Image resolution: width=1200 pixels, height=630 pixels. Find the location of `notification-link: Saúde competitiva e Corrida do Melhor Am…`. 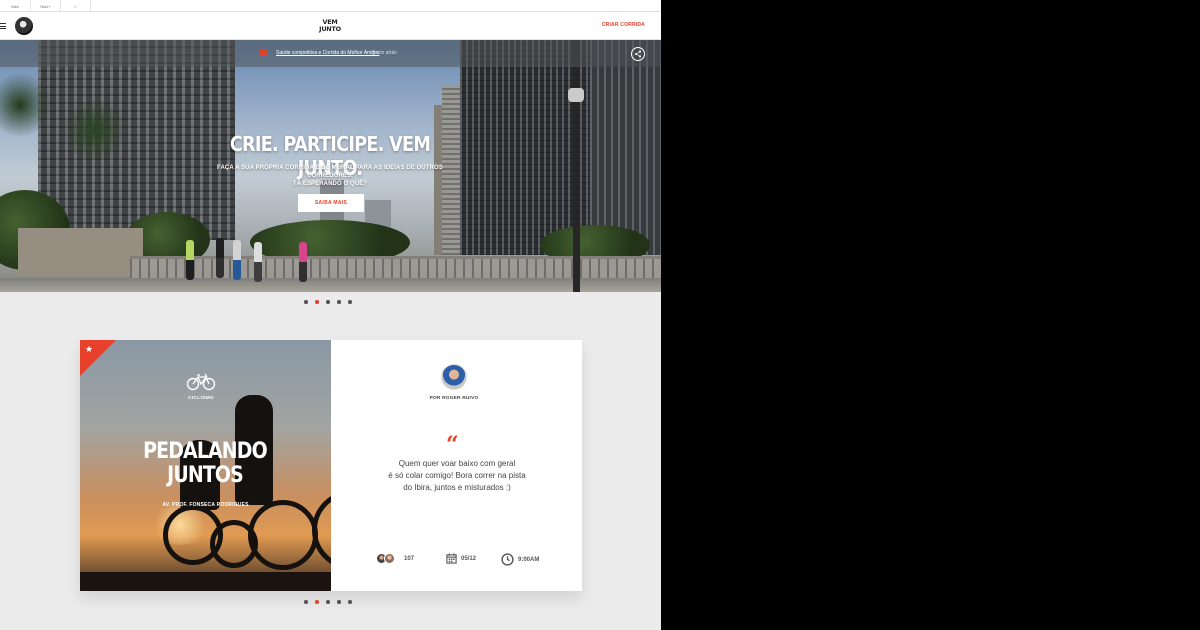

notification-link: Saúde competitiva e Corrida do Melhor Am… is located at coordinates (327, 53).